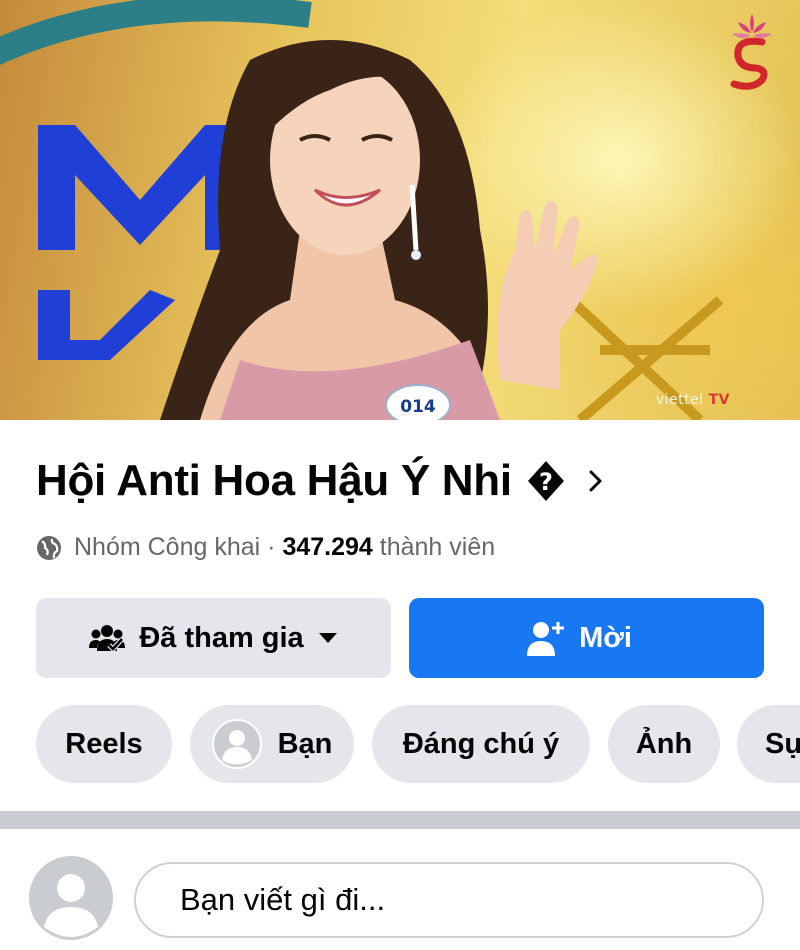  I want to click on group-title-row: Hội Anti Hoa Hậu Ý Nhi ?, so click(320, 481).